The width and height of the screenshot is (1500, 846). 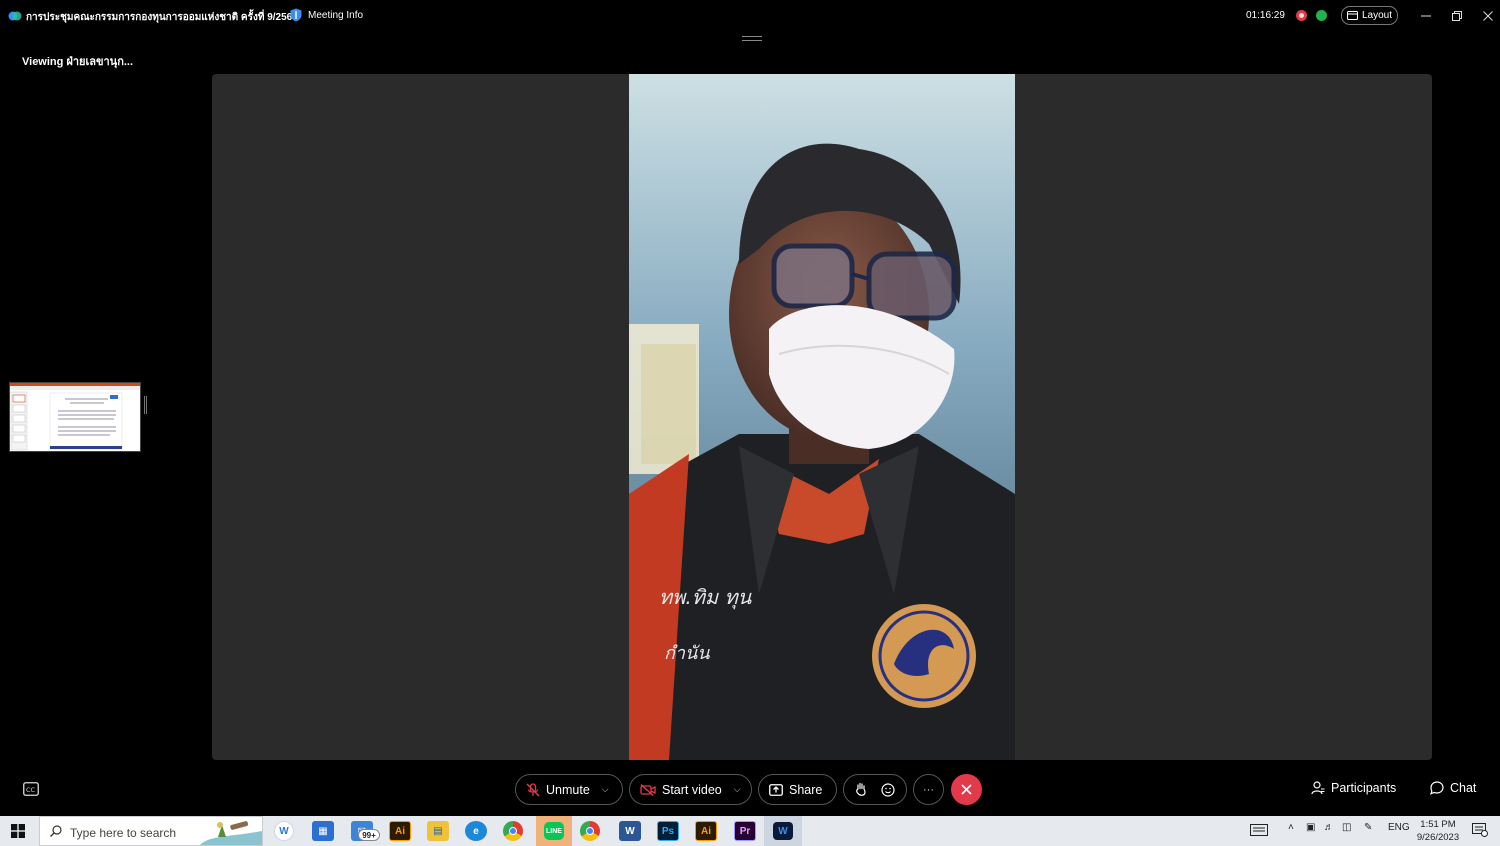 I want to click on layout-icon, so click(x=1352, y=15).